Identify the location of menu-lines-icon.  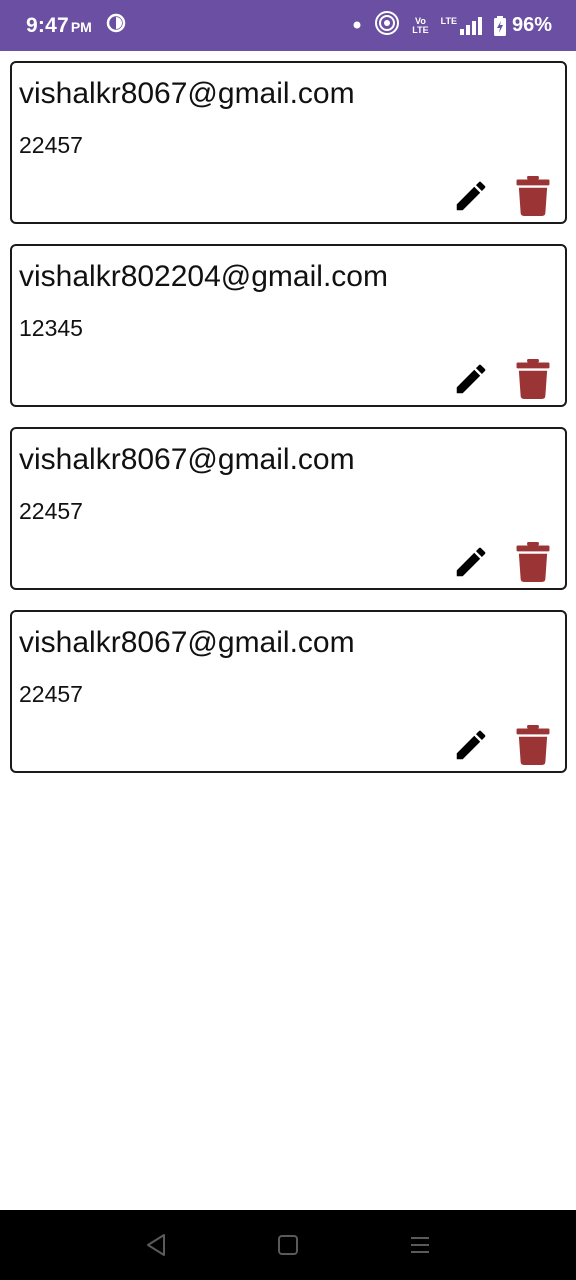
(420, 1245).